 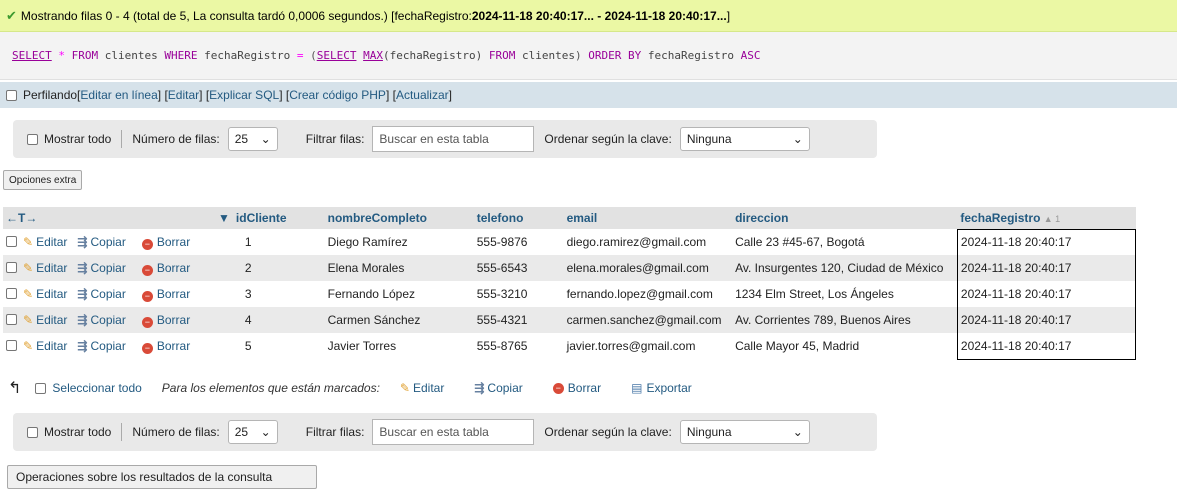 What do you see at coordinates (181, 55) in the screenshot?
I see `sql-where: WHERE` at bounding box center [181, 55].